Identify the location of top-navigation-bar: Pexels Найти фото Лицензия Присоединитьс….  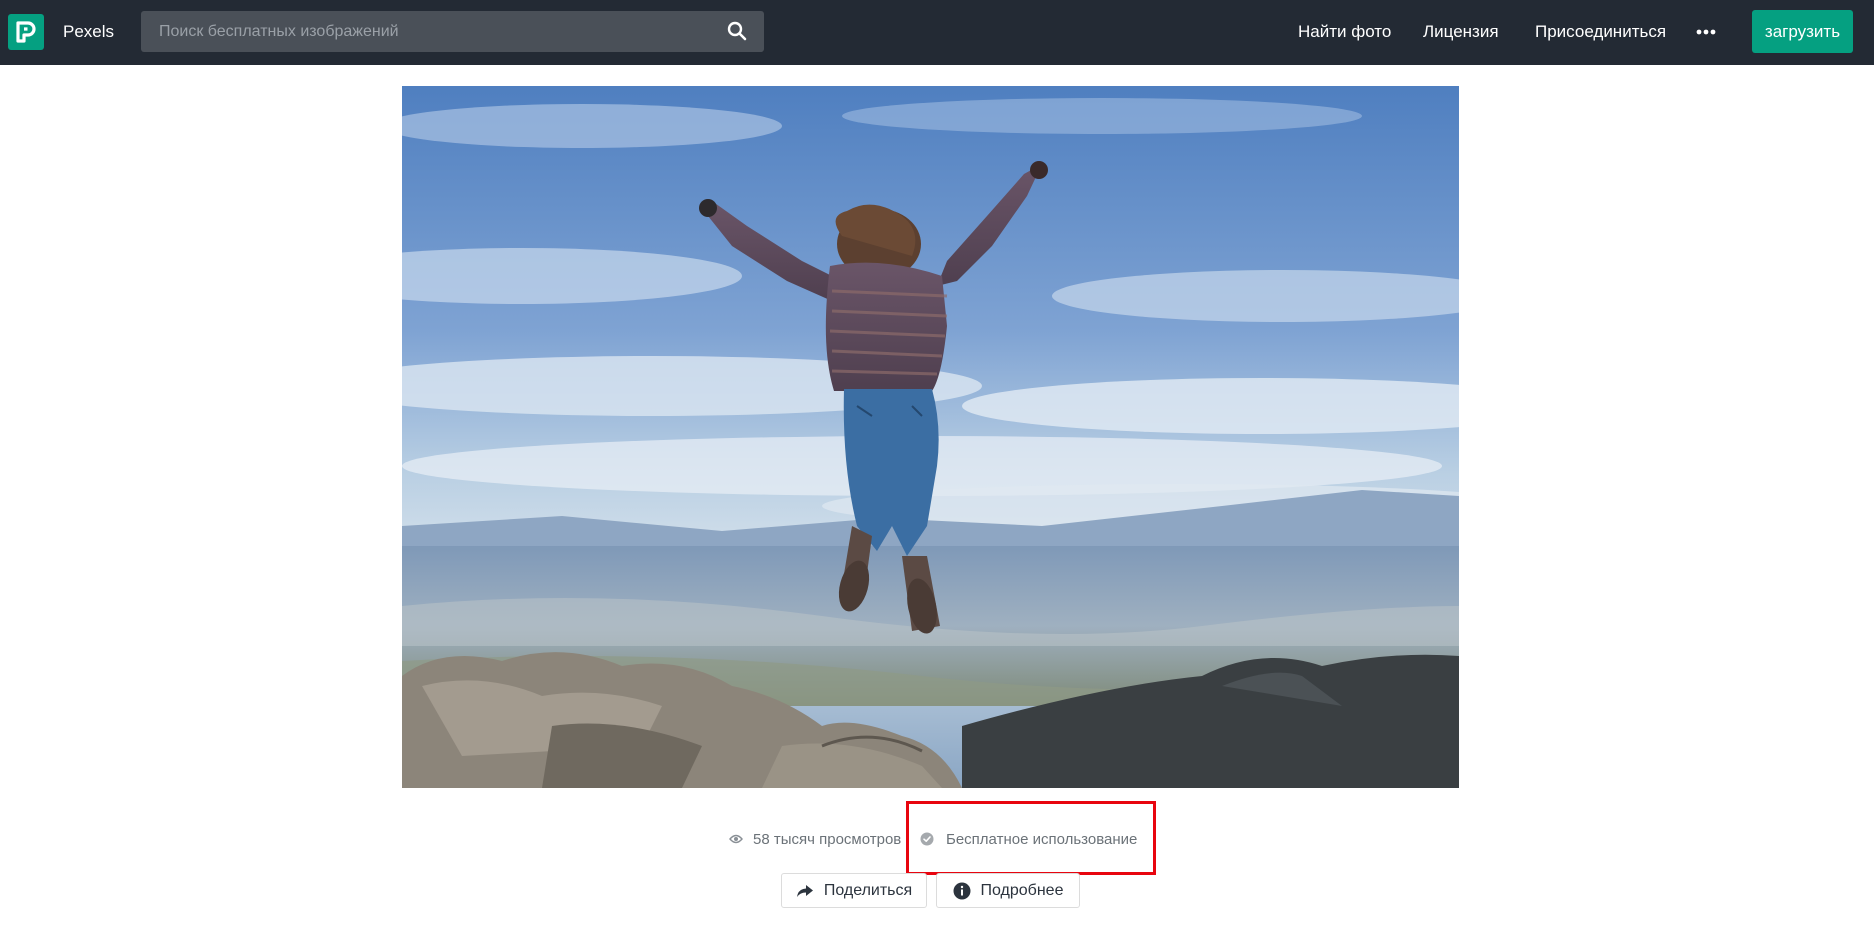
(937, 32).